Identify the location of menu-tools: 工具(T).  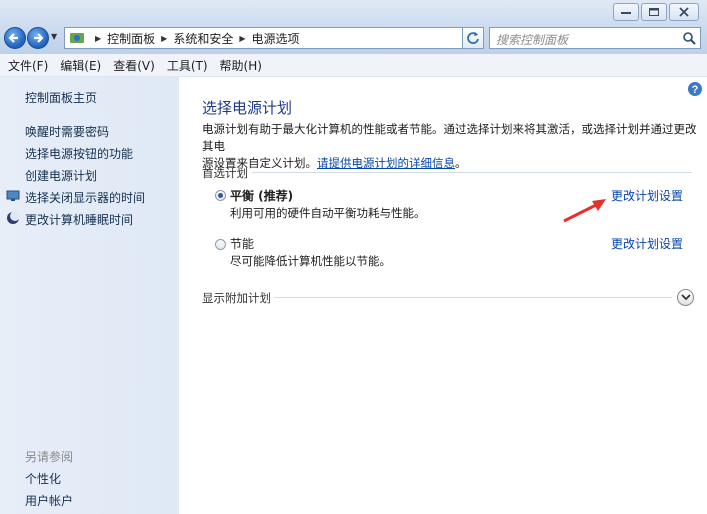
(187, 65).